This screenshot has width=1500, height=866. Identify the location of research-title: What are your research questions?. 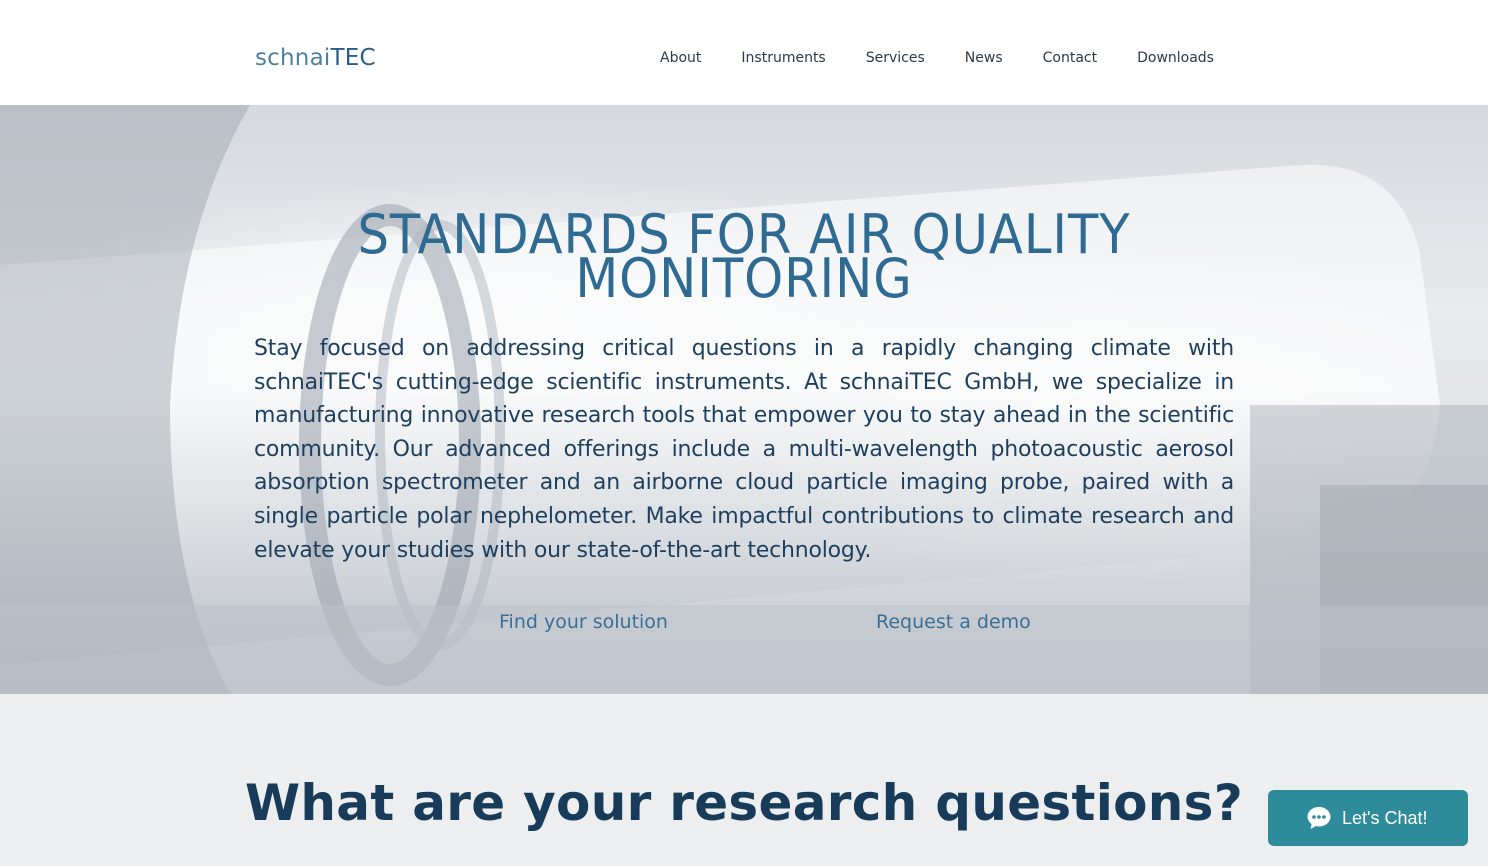
(744, 803).